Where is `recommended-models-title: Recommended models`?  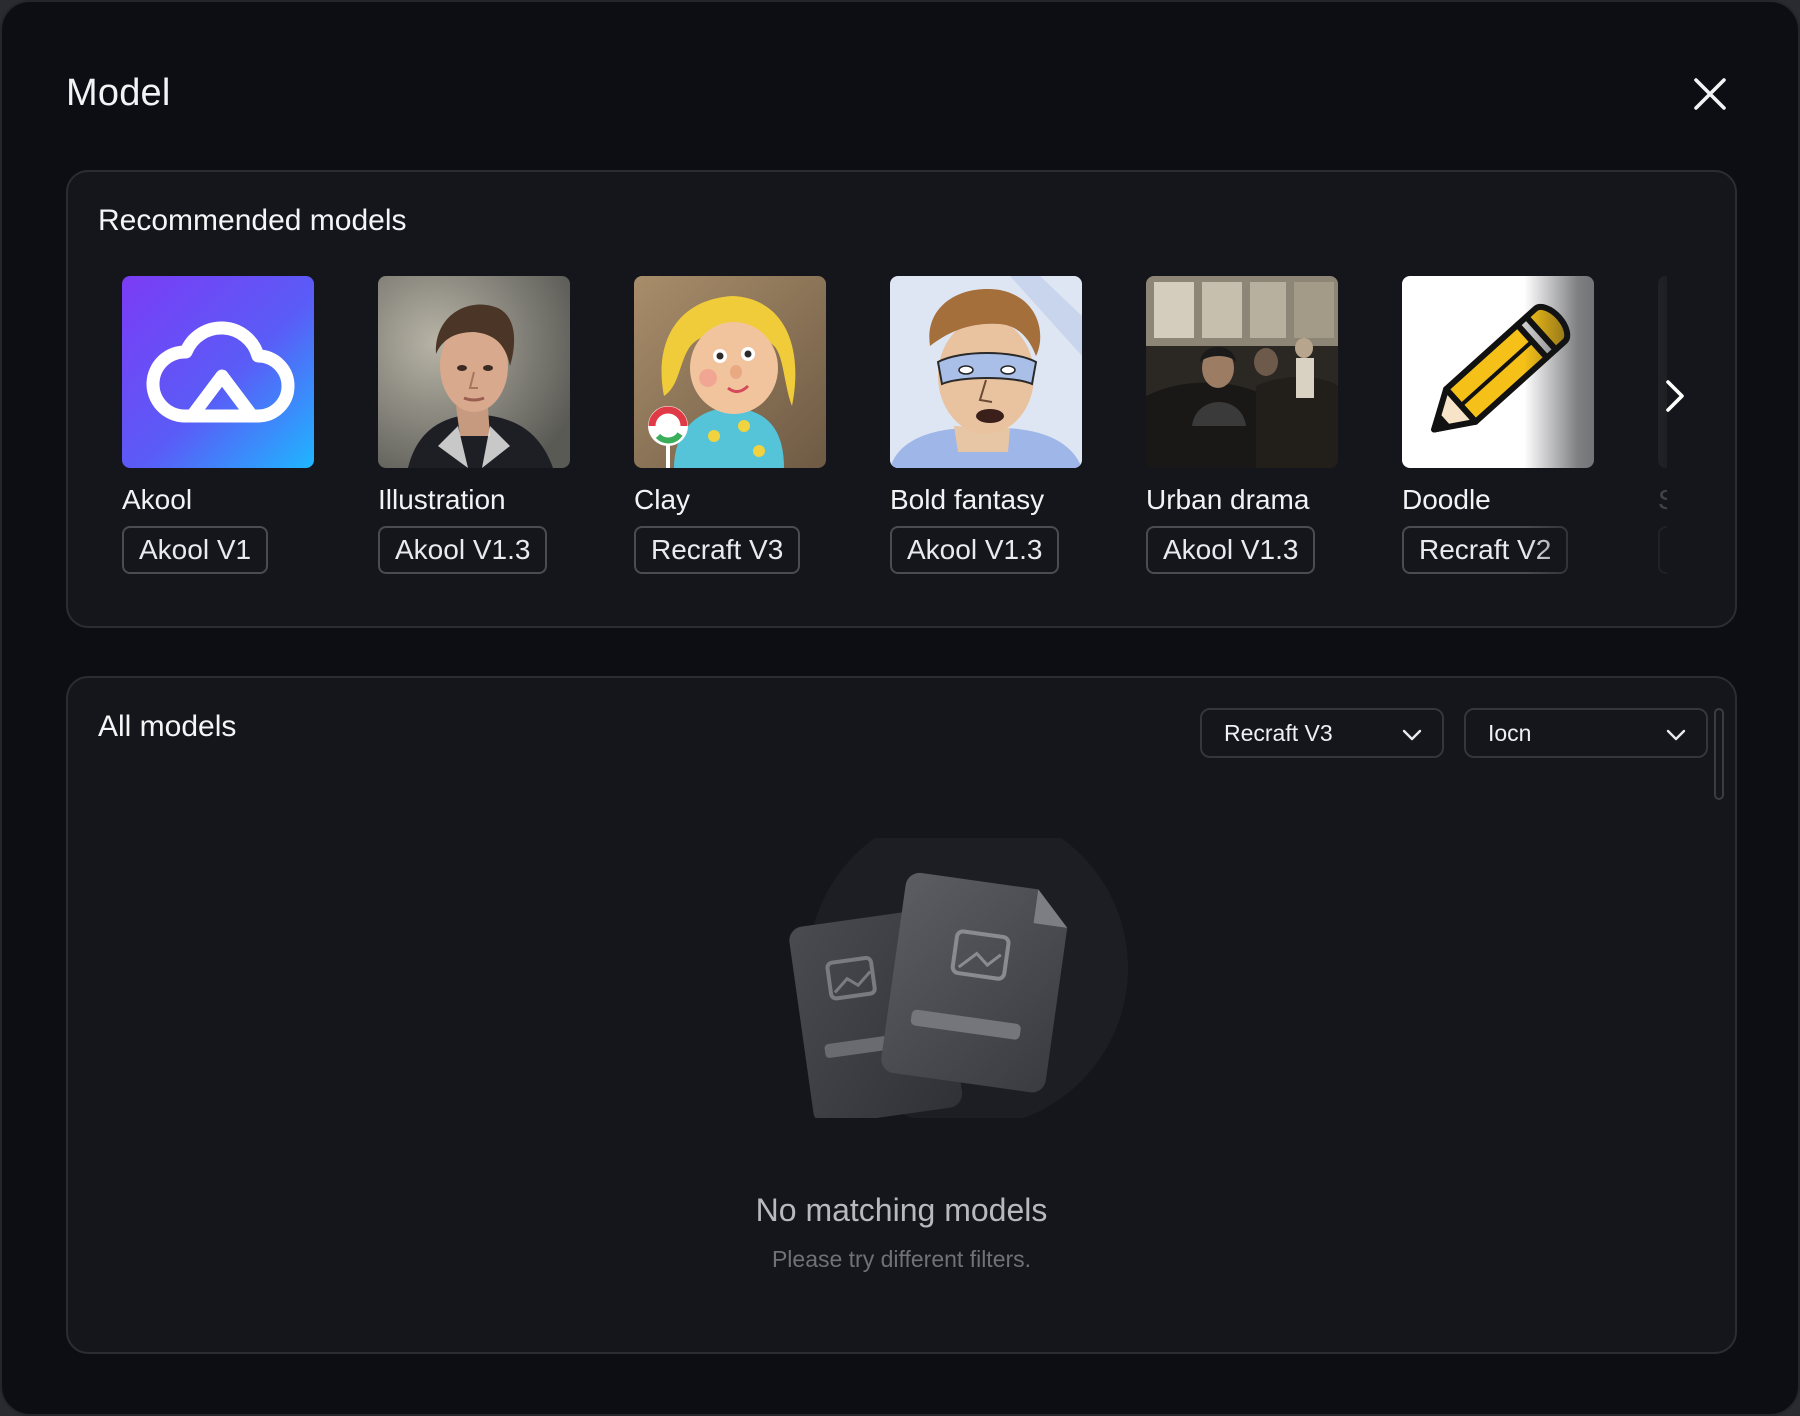
recommended-models-title: Recommended models is located at coordinates (252, 220).